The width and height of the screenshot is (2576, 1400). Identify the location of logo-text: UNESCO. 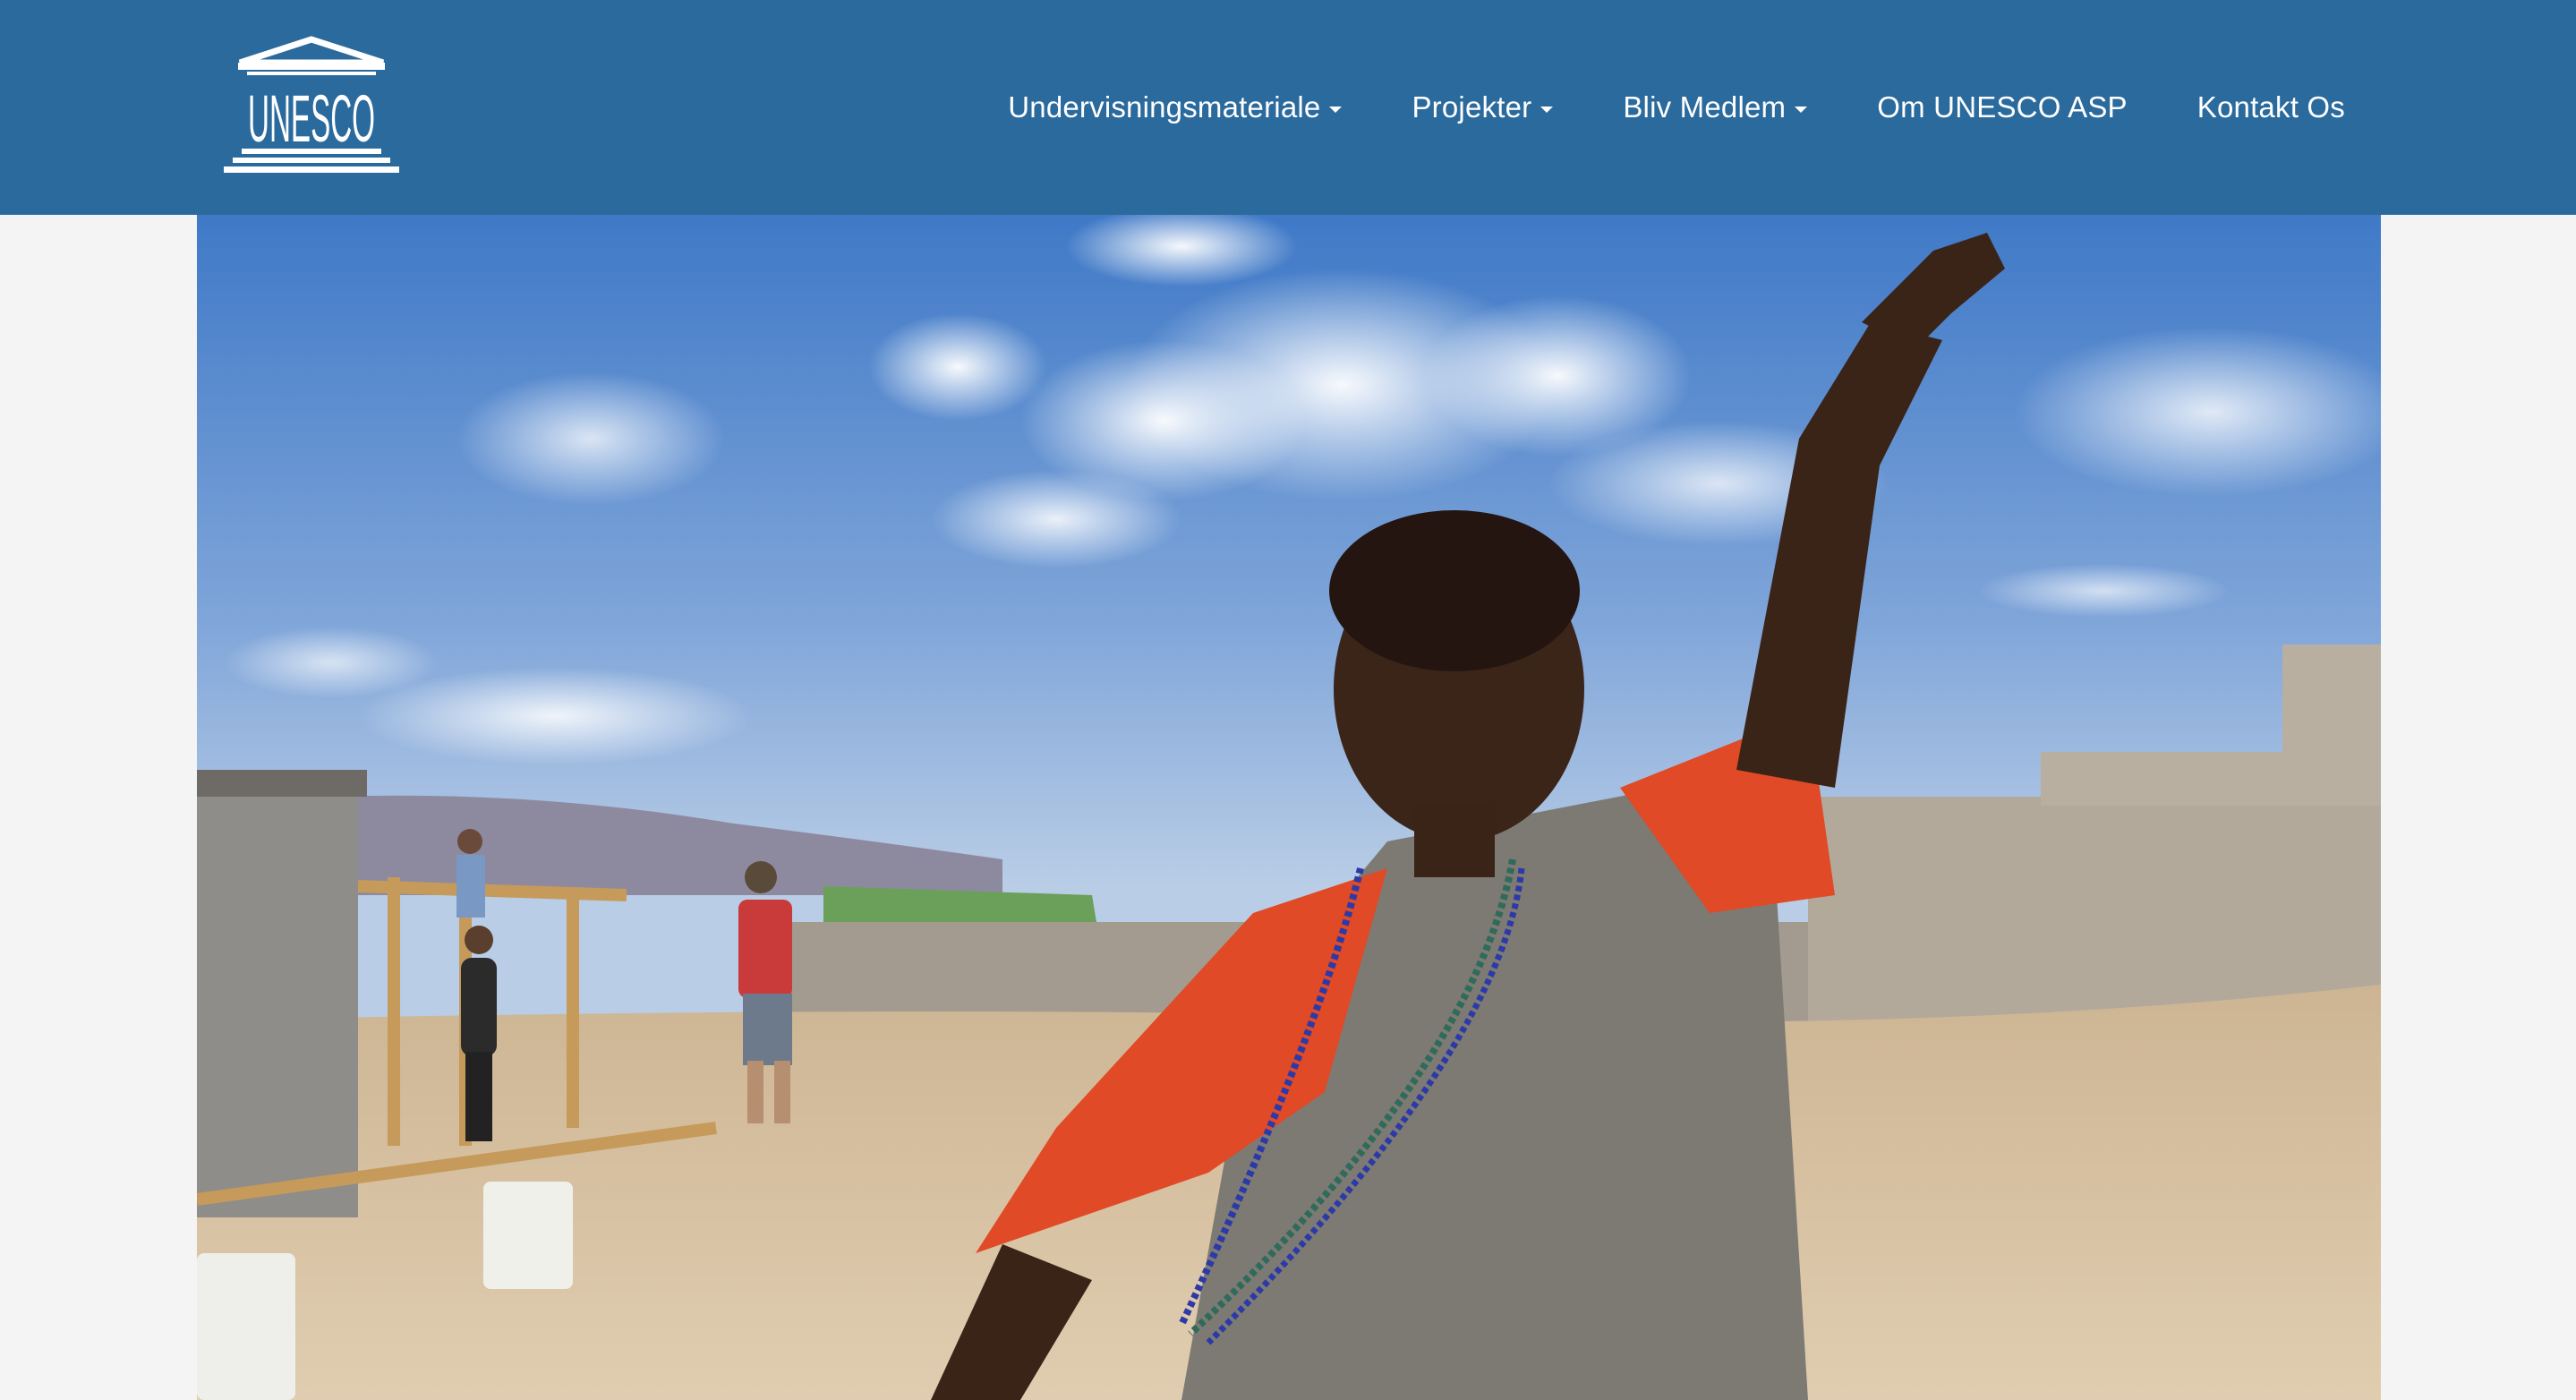
(311, 119).